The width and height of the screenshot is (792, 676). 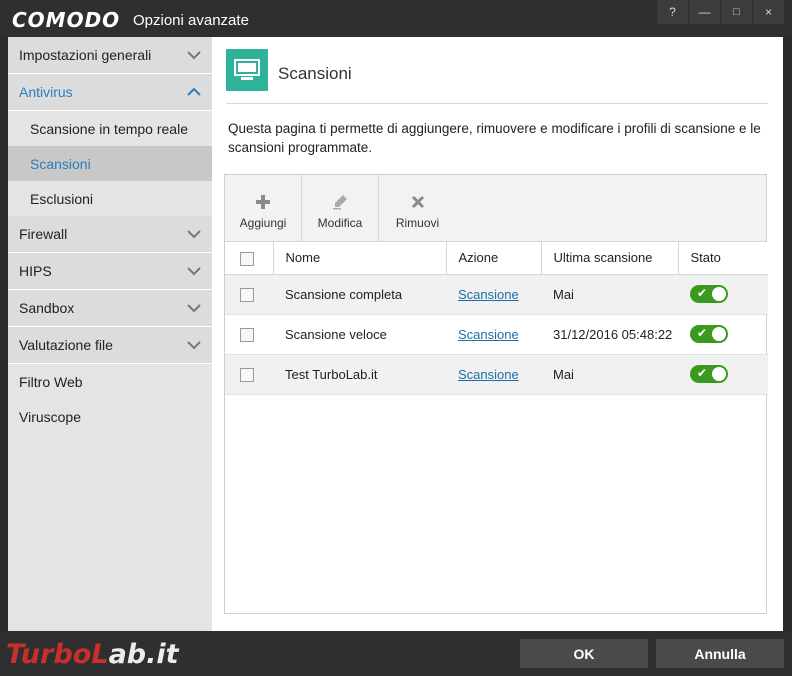 I want to click on edit-label: Modifica, so click(x=340, y=223).